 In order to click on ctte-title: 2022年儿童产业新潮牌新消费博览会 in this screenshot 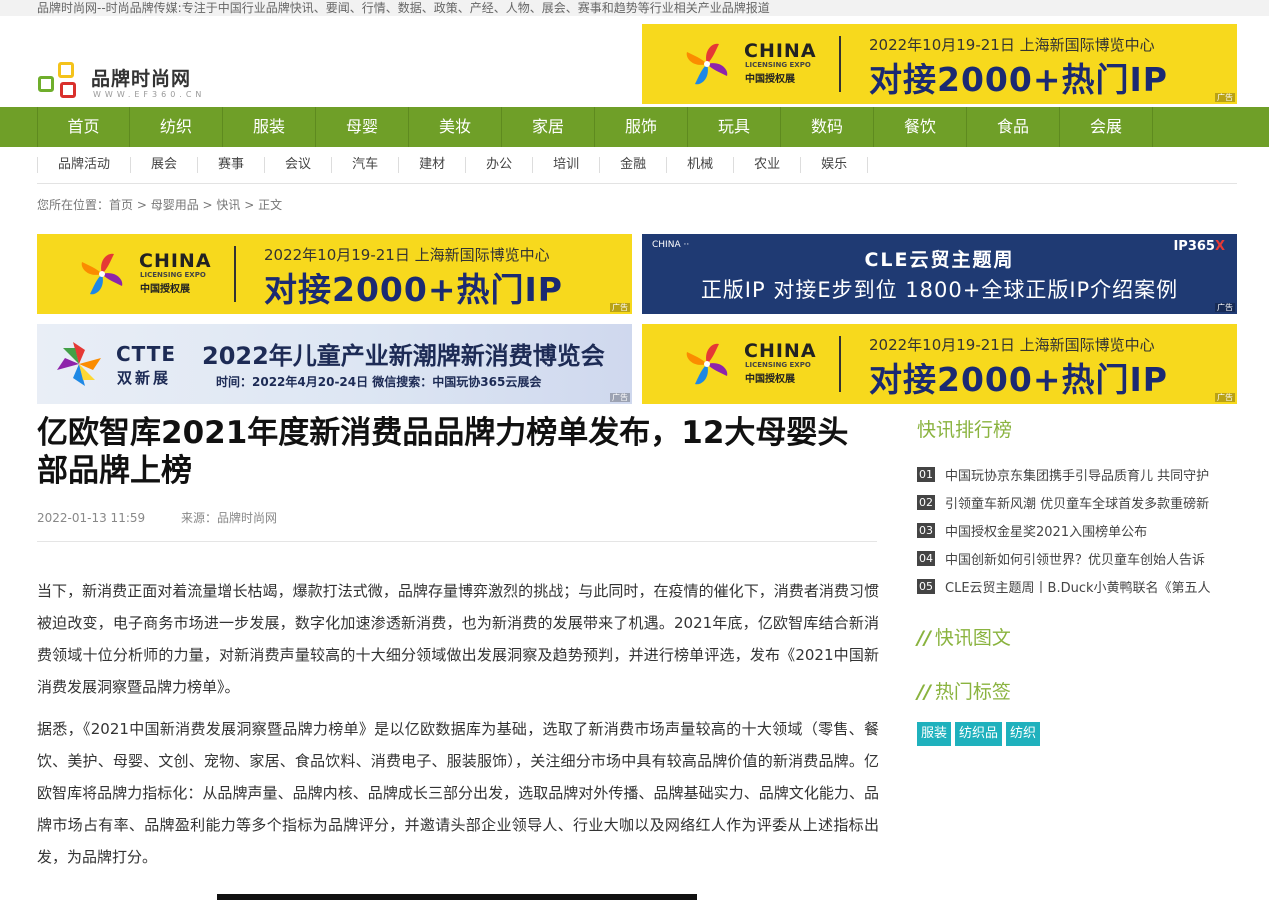, I will do `click(403, 356)`.